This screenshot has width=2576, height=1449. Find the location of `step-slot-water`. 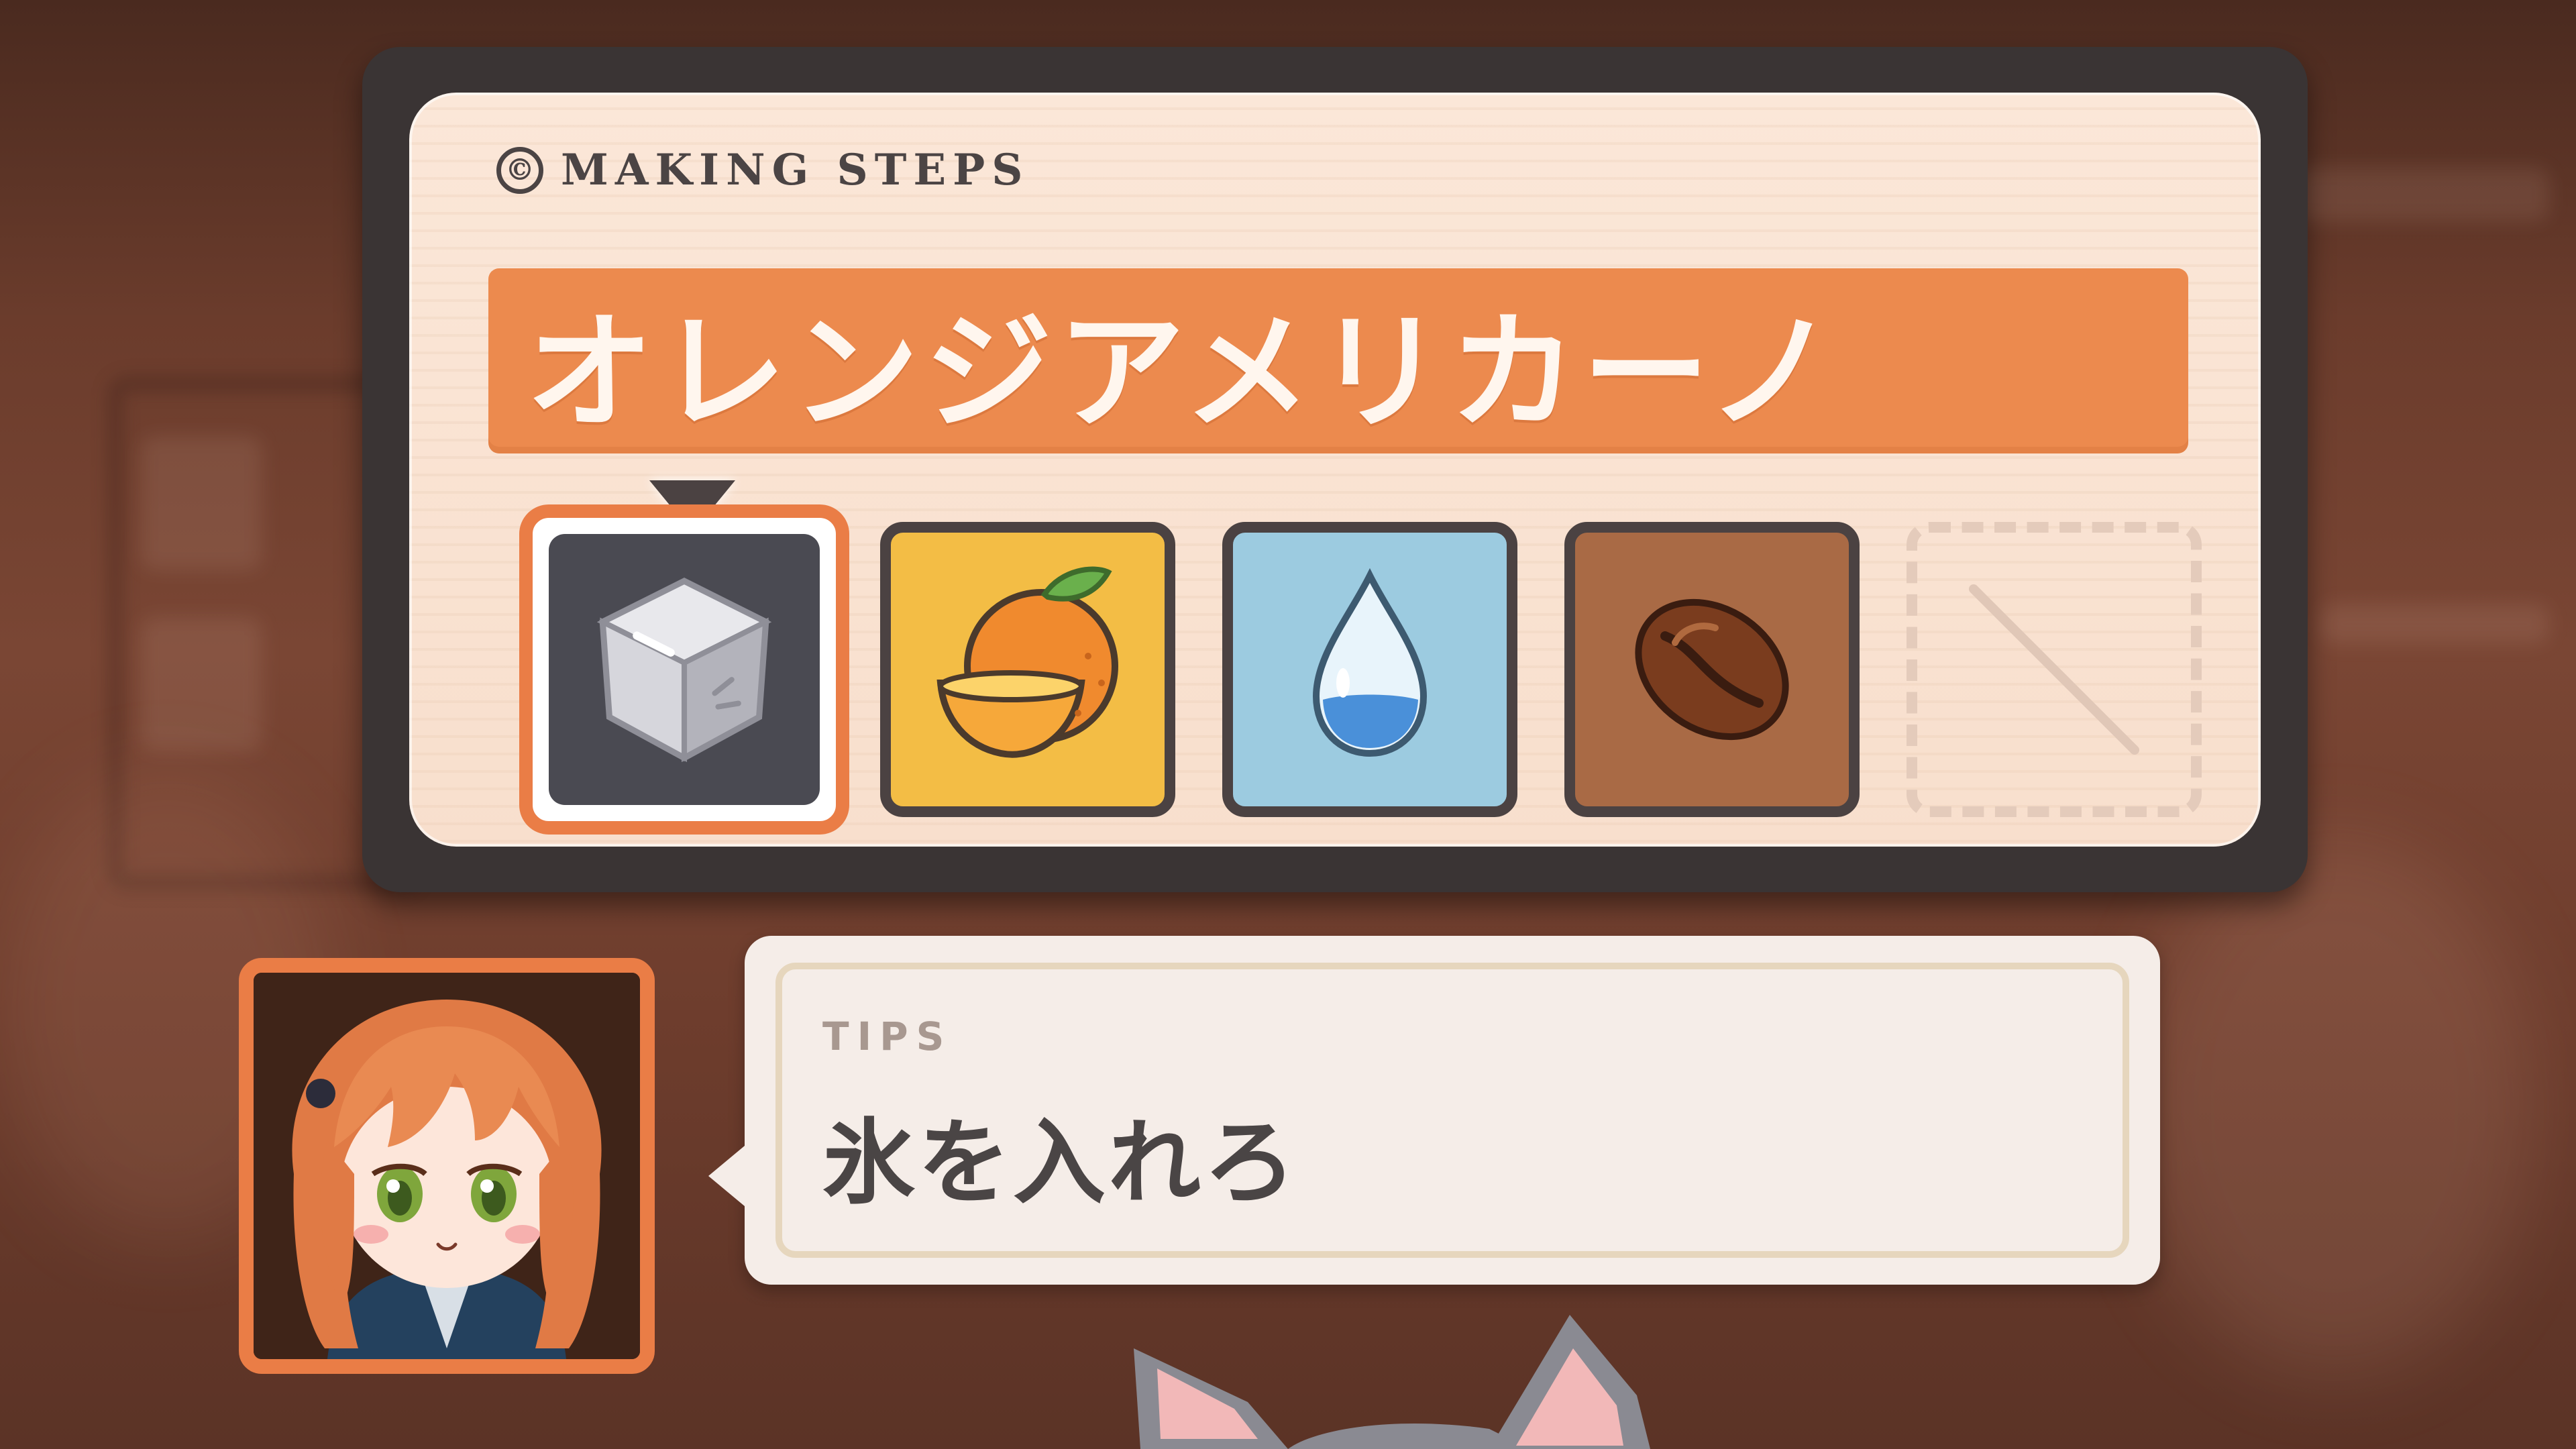

step-slot-water is located at coordinates (1369, 669).